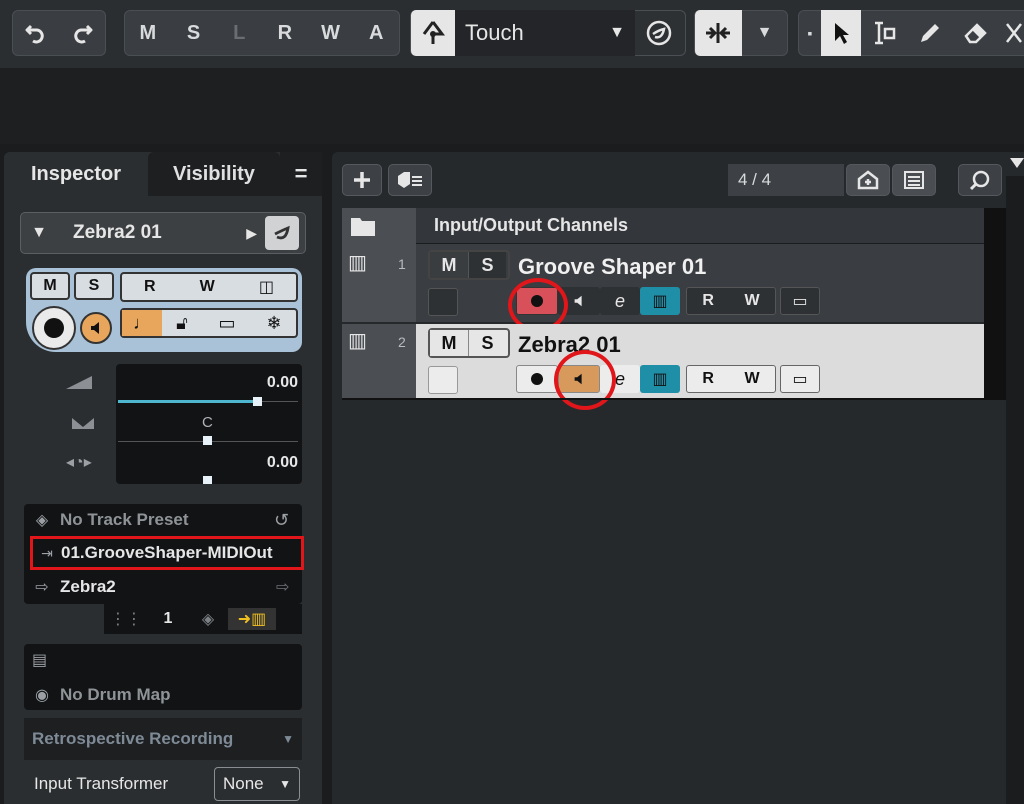 The height and width of the screenshot is (804, 1024). Describe the element at coordinates (376, 33) in the screenshot. I see `global-a-button: A` at that location.